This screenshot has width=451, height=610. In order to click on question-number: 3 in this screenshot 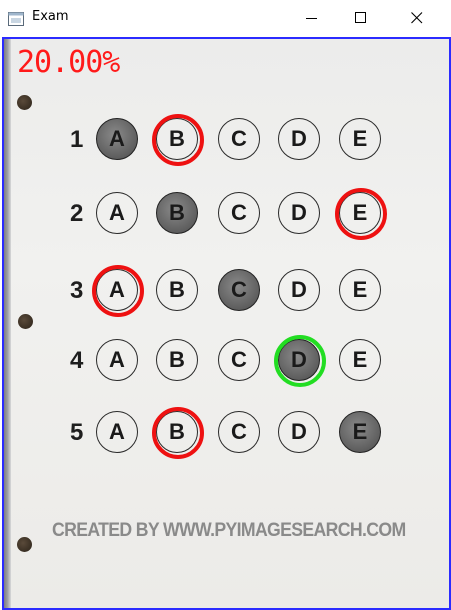, I will do `click(77, 290)`.